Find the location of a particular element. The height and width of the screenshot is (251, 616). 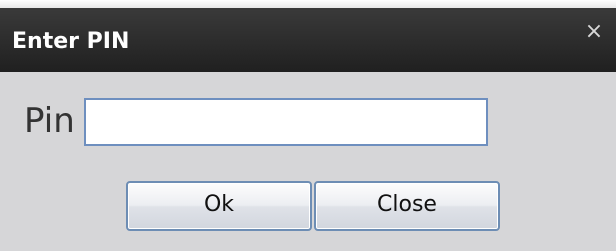

pin-label: Pin is located at coordinates (49, 121).